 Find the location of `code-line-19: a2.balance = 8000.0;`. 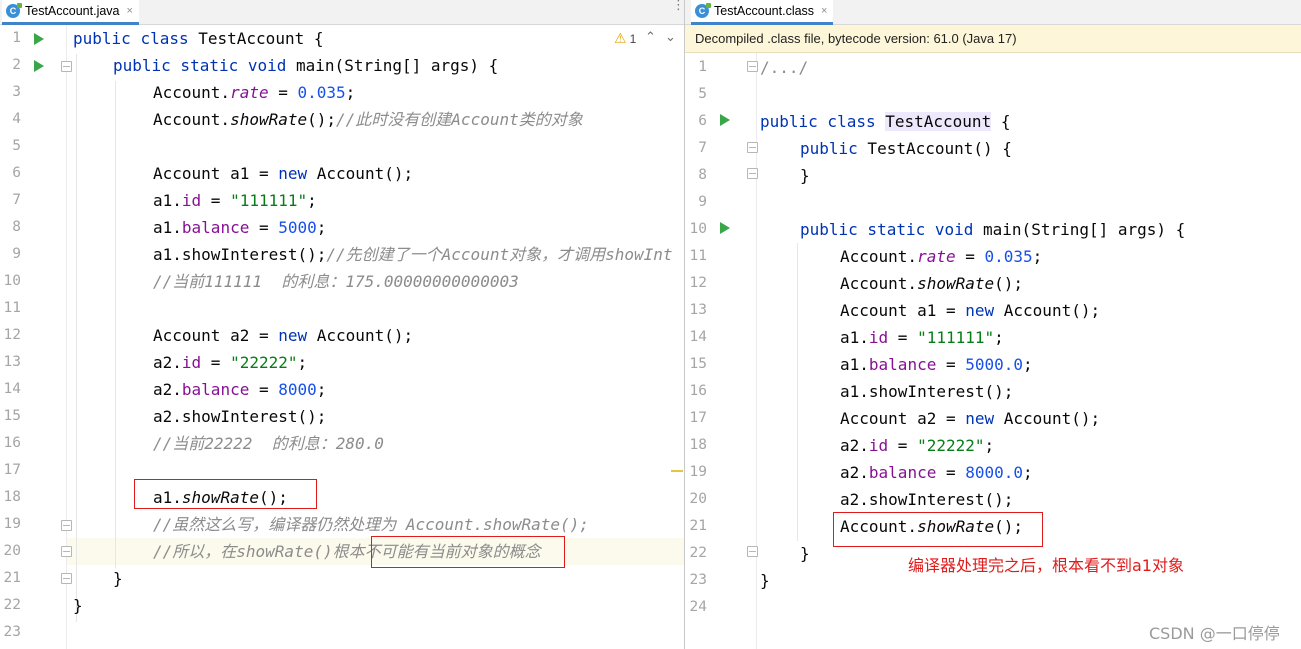

code-line-19: a2.balance = 8000.0; is located at coordinates (936, 472).